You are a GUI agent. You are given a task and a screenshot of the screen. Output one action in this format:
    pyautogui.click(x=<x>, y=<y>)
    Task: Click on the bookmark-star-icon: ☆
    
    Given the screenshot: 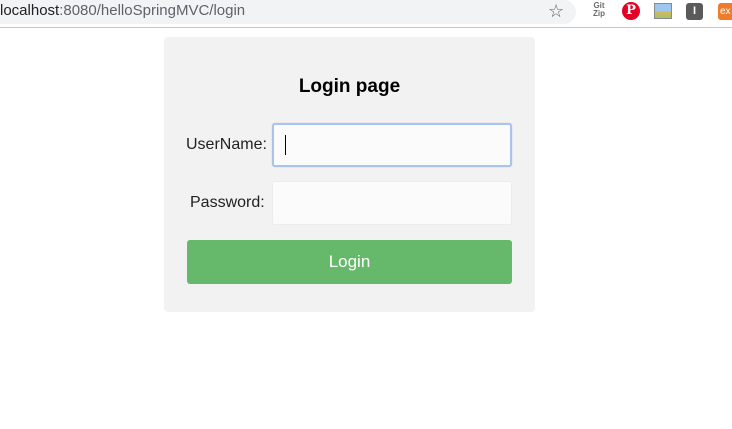 What is the action you would take?
    pyautogui.click(x=556, y=11)
    